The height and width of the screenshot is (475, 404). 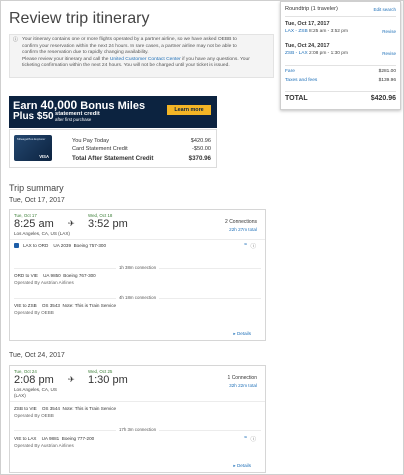 I want to click on route-times: 2:08 pm - 1:30 pm, so click(x=328, y=53).